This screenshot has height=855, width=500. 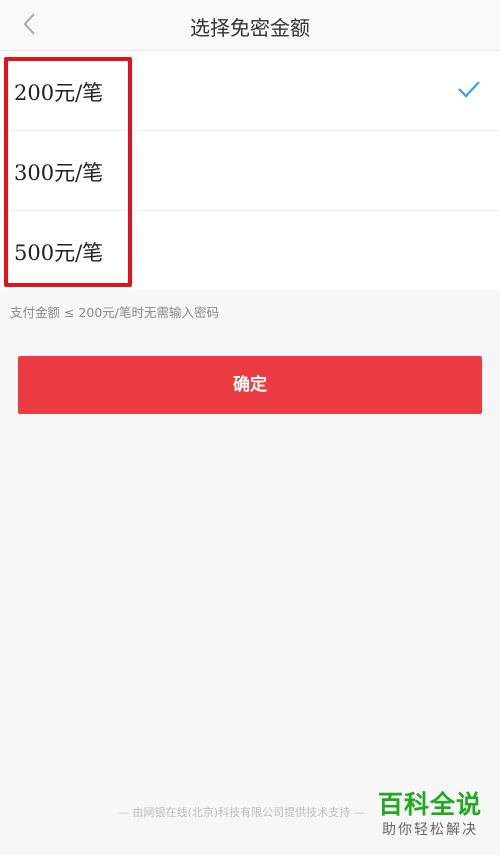 I want to click on watermark-subtitle: 助你轻松解决, so click(x=430, y=830).